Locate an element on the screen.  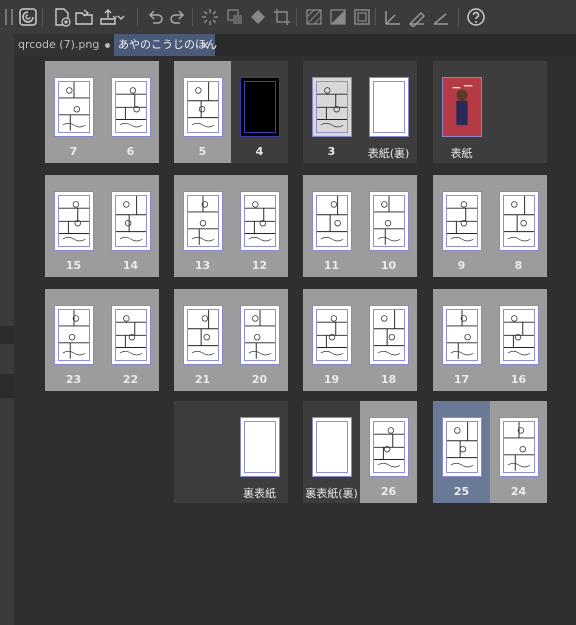
document-tab-bar: qrcode (7).png あやのこうじのほん × is located at coordinates (295, 45).